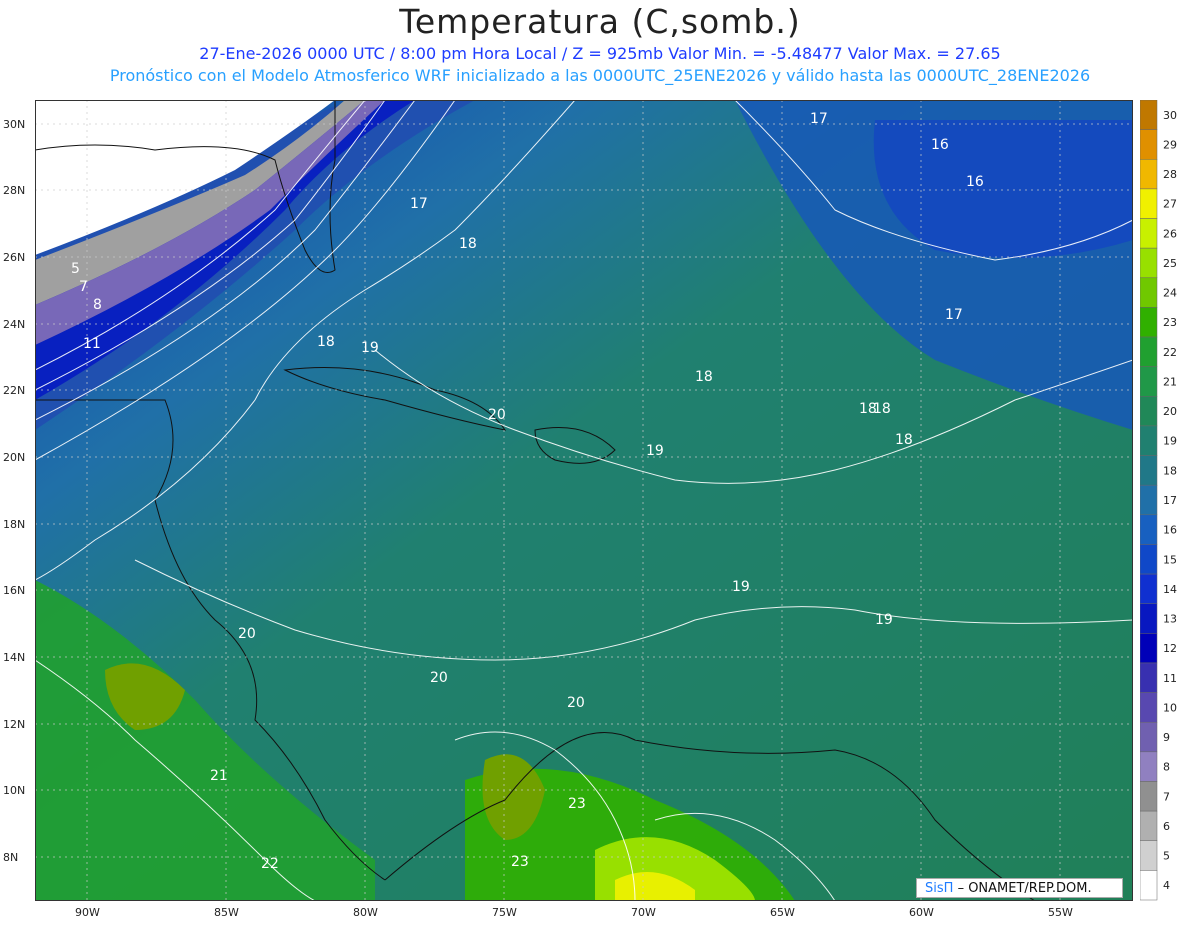 The width and height of the screenshot is (1200, 927). What do you see at coordinates (1170, 530) in the screenshot?
I see `colorbar-label: 16` at bounding box center [1170, 530].